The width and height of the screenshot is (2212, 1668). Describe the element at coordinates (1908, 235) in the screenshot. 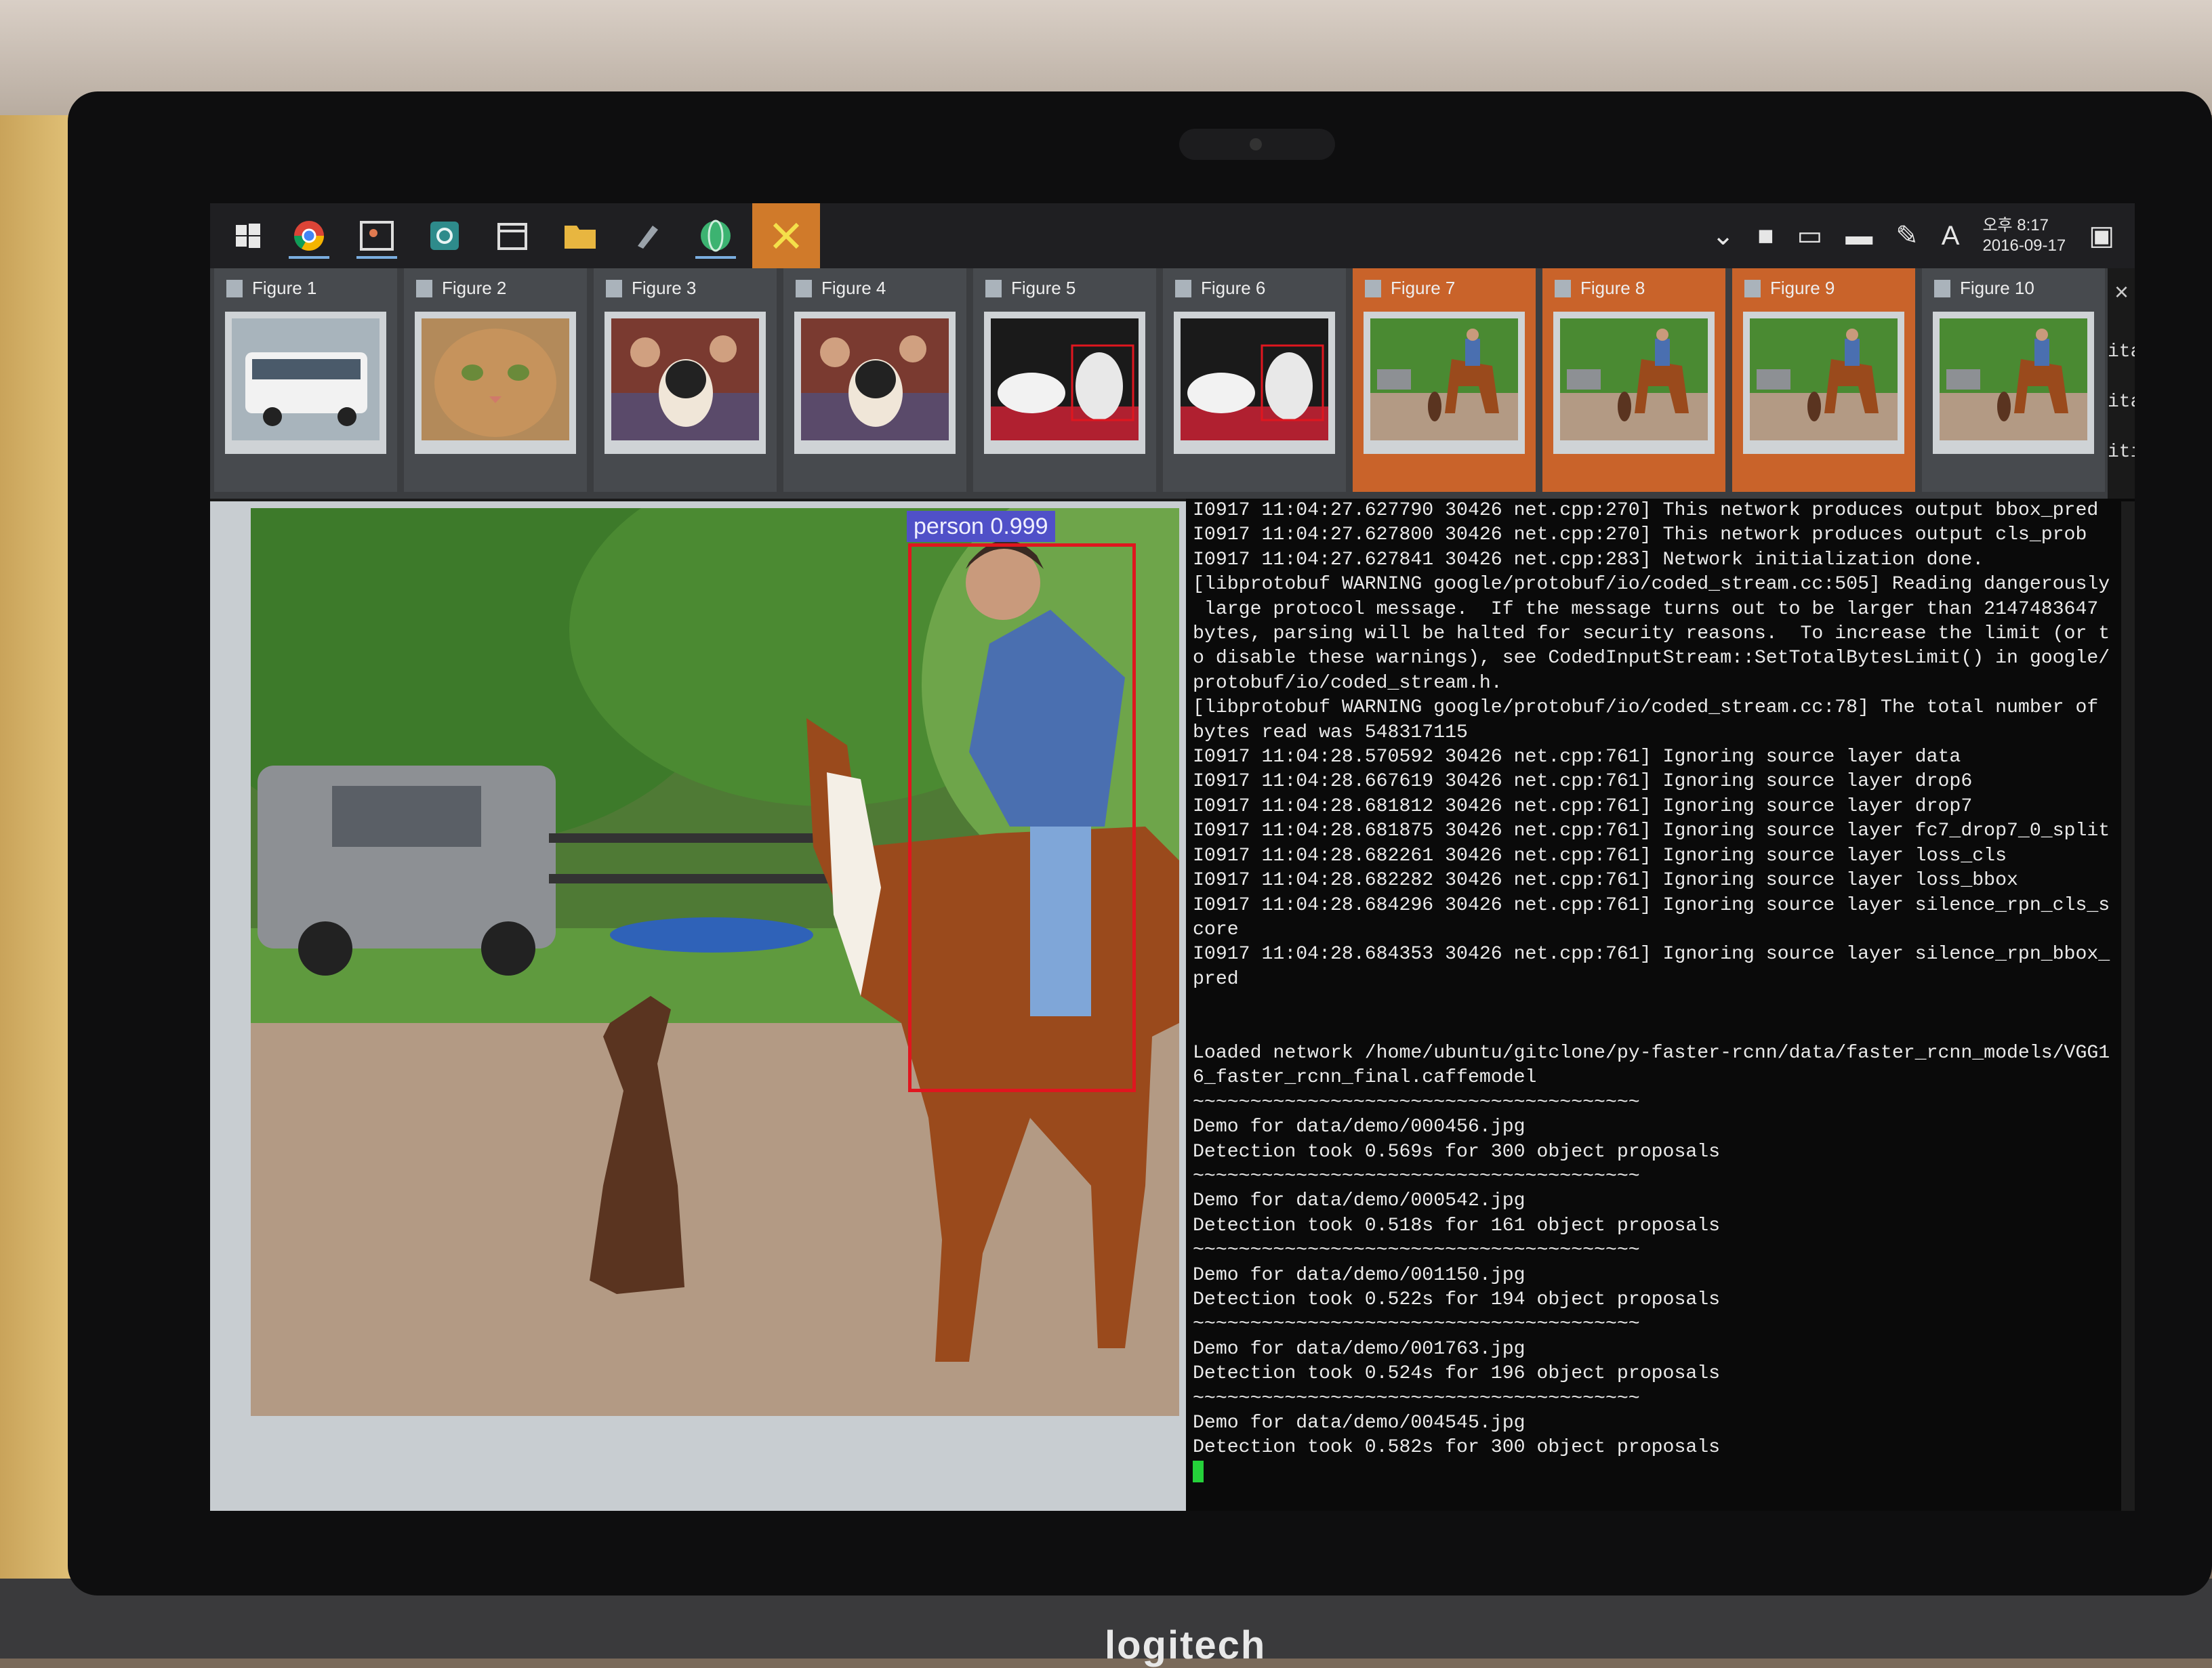

I see `pen-tray-icon: ✎` at that location.